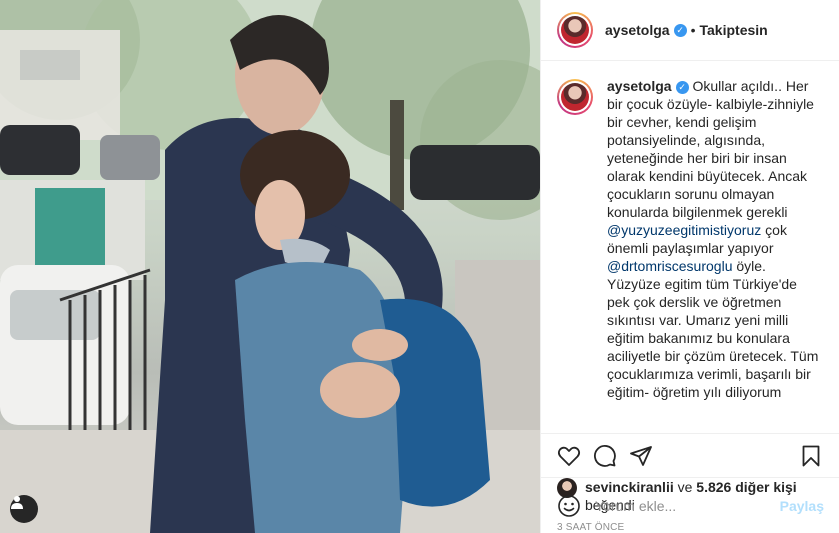 This screenshot has height=533, width=839. I want to click on save-button, so click(811, 456).